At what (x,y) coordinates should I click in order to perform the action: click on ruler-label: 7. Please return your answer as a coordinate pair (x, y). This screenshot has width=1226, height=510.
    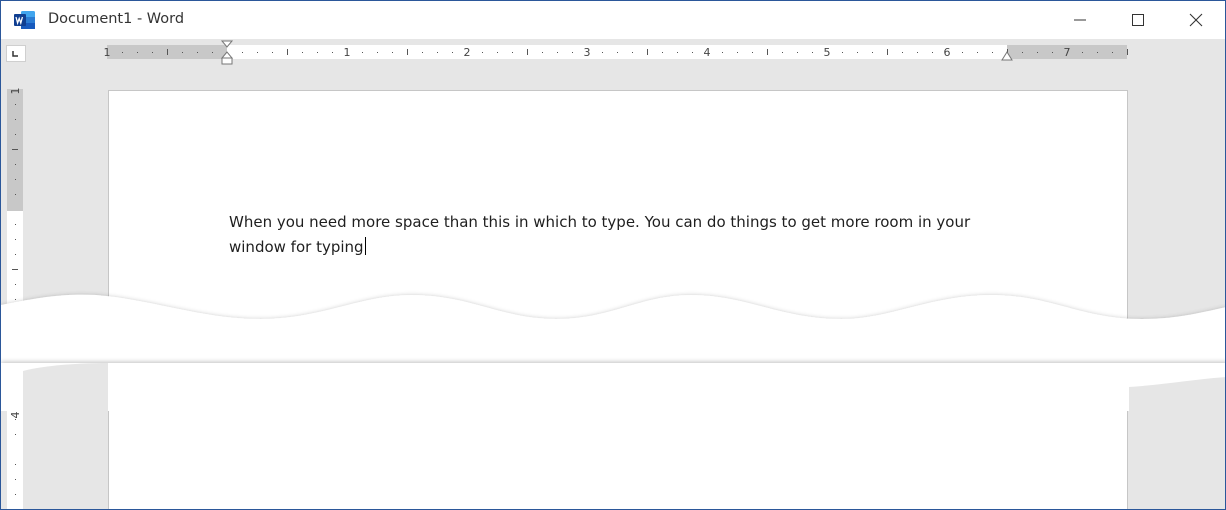
    Looking at the image, I should click on (1067, 52).